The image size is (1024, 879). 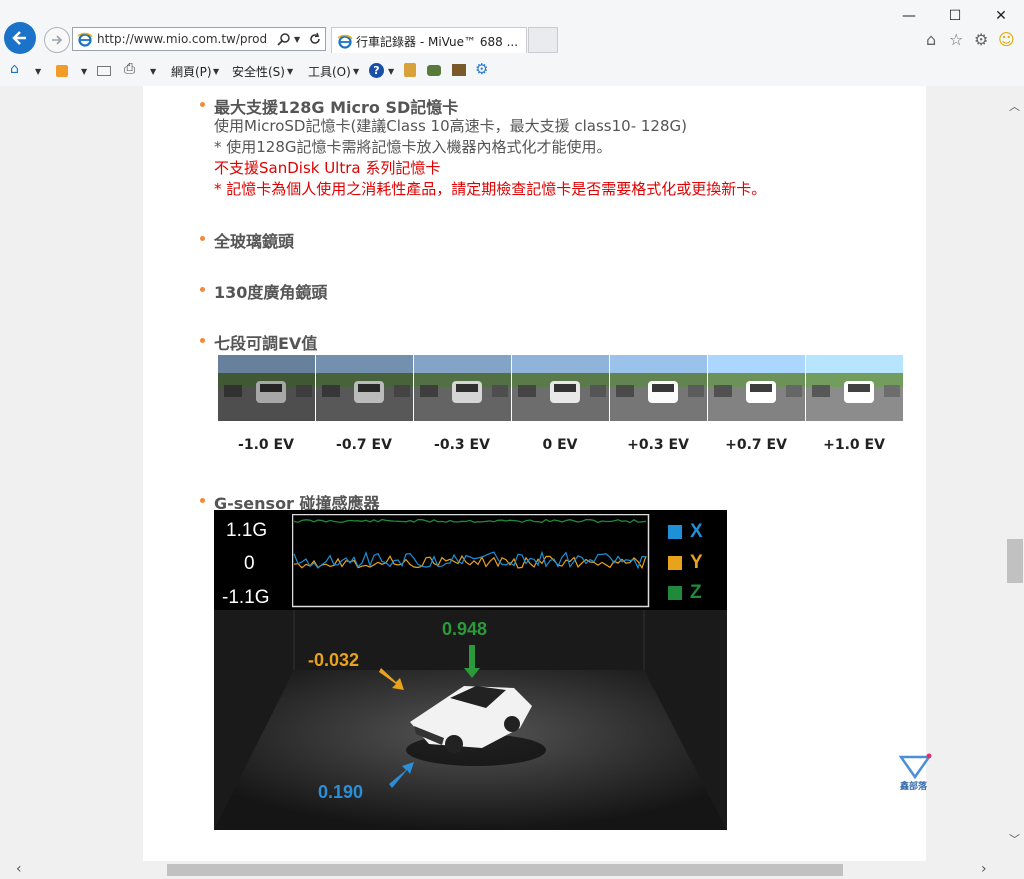 What do you see at coordinates (1001, 16) in the screenshot?
I see `close-button: ✕` at bounding box center [1001, 16].